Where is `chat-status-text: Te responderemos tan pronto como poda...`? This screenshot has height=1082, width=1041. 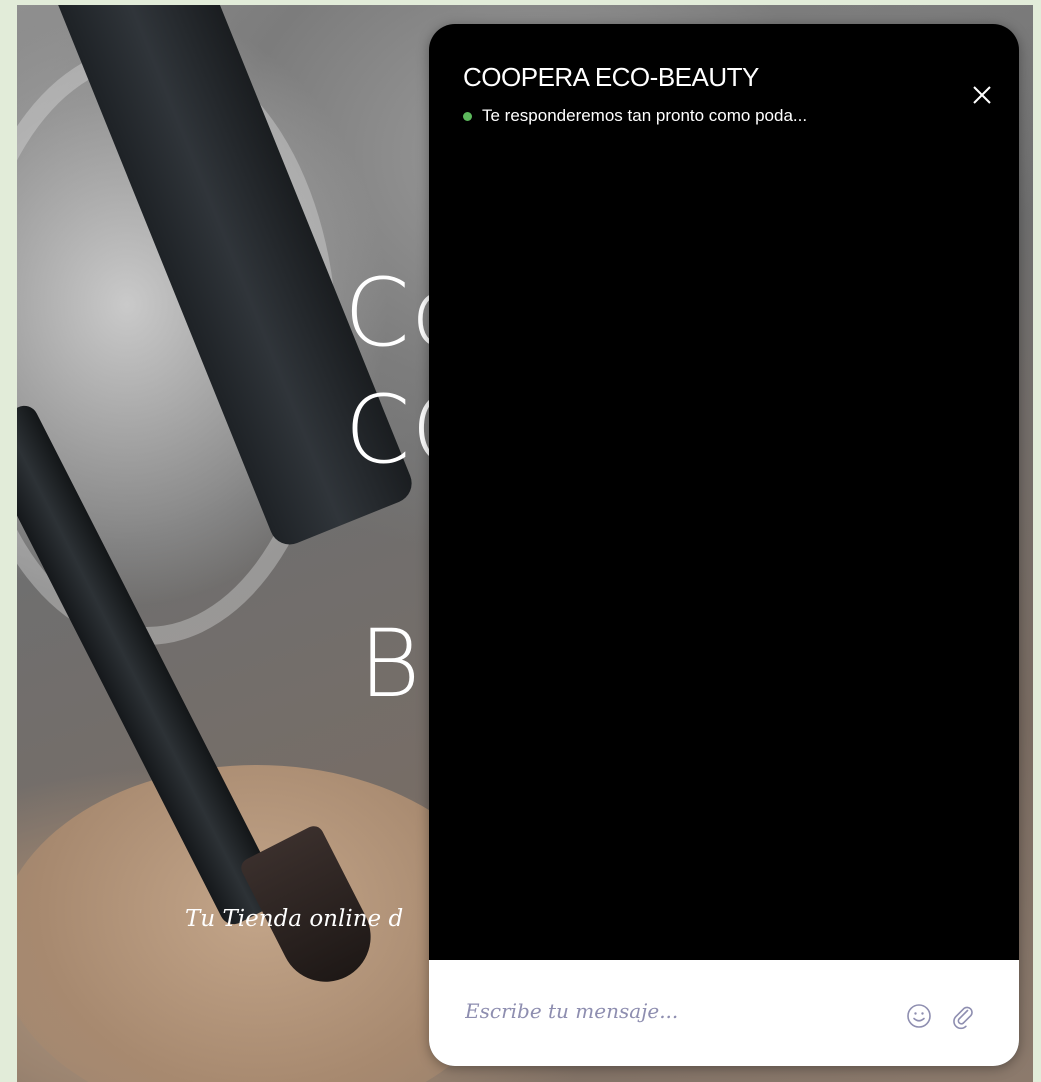 chat-status-text: Te responderemos tan pronto como poda... is located at coordinates (645, 115).